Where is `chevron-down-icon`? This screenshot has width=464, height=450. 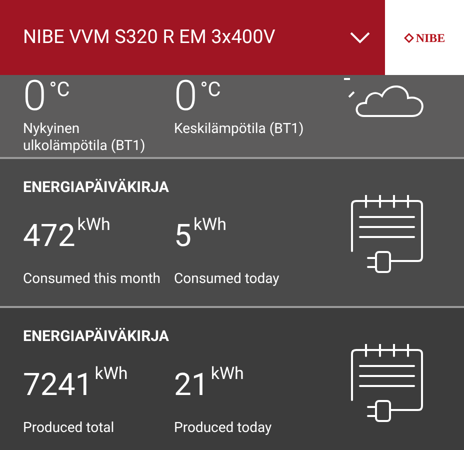 chevron-down-icon is located at coordinates (360, 38).